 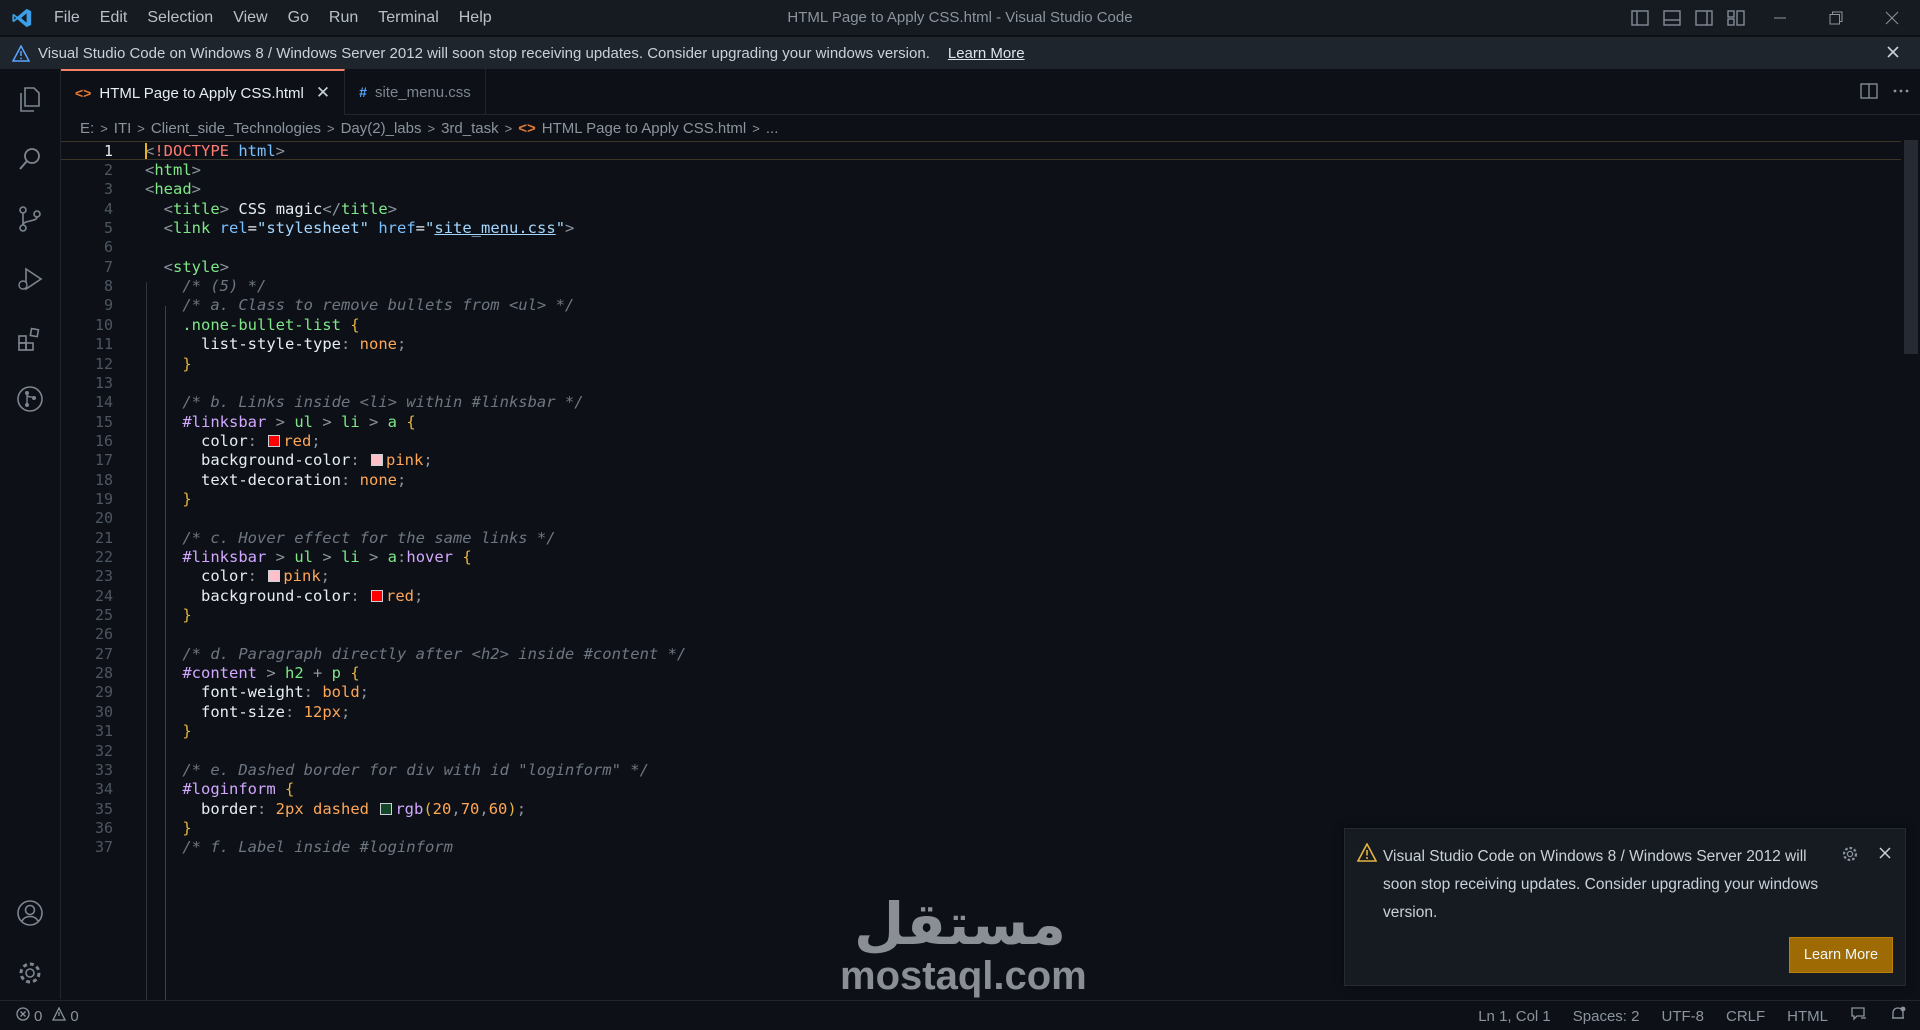 What do you see at coordinates (981, 440) in the screenshot?
I see `code-line: 16 color: red;` at bounding box center [981, 440].